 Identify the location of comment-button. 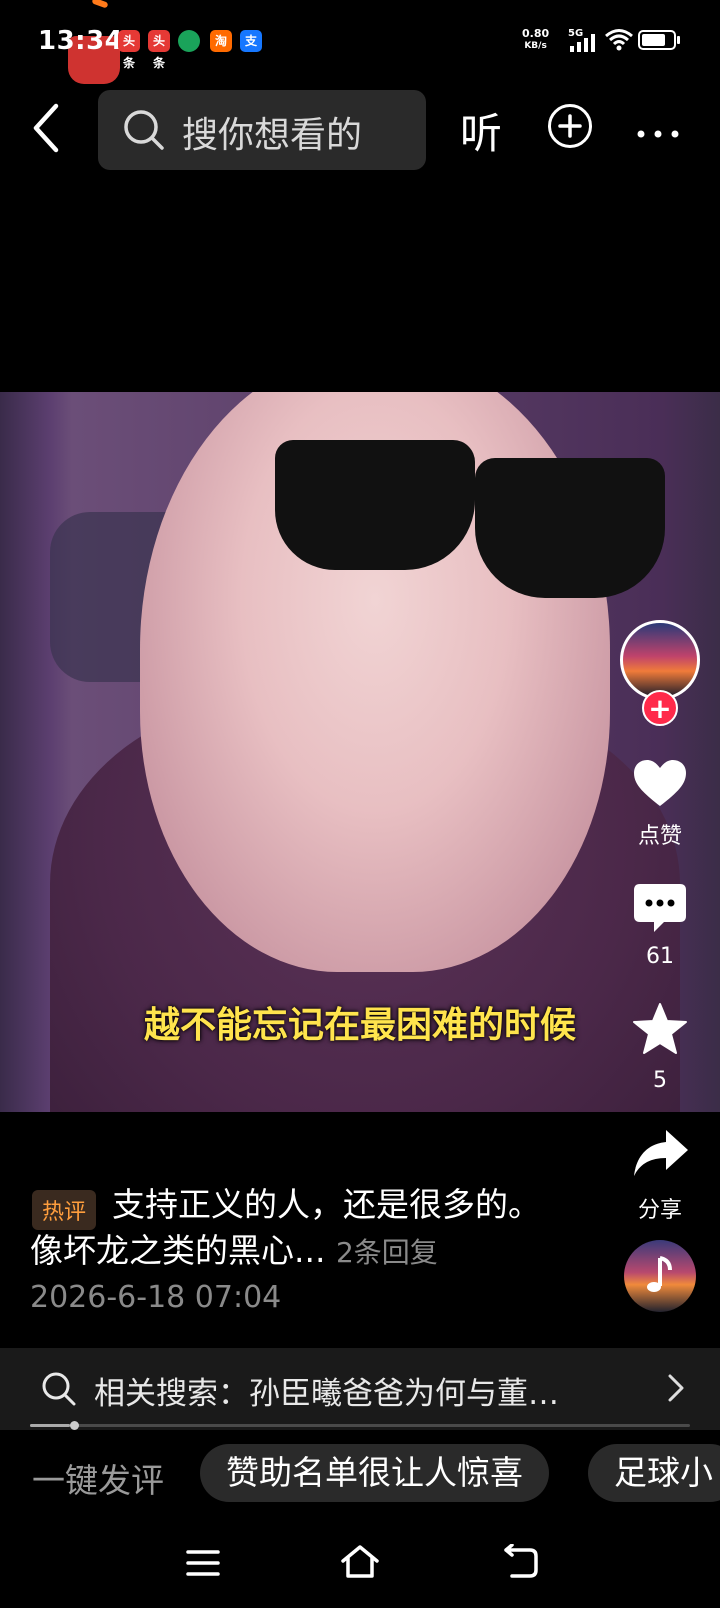
(660, 910).